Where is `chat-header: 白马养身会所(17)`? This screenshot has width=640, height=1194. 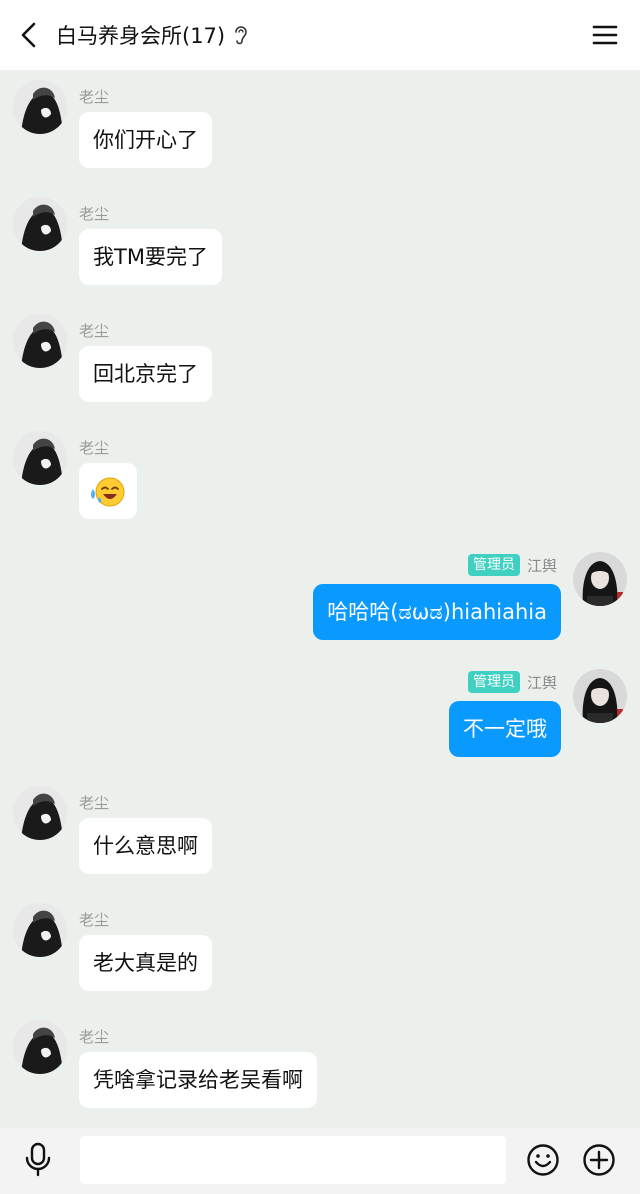
chat-header: 白马养身会所(17) is located at coordinates (320, 35).